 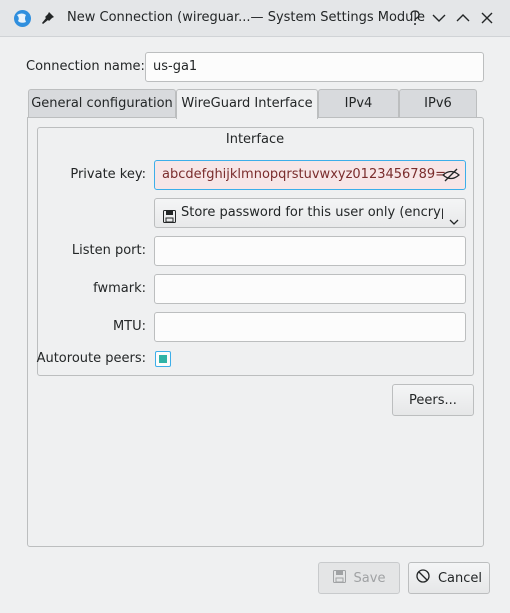 What do you see at coordinates (48, 20) in the screenshot?
I see `pin-icon` at bounding box center [48, 20].